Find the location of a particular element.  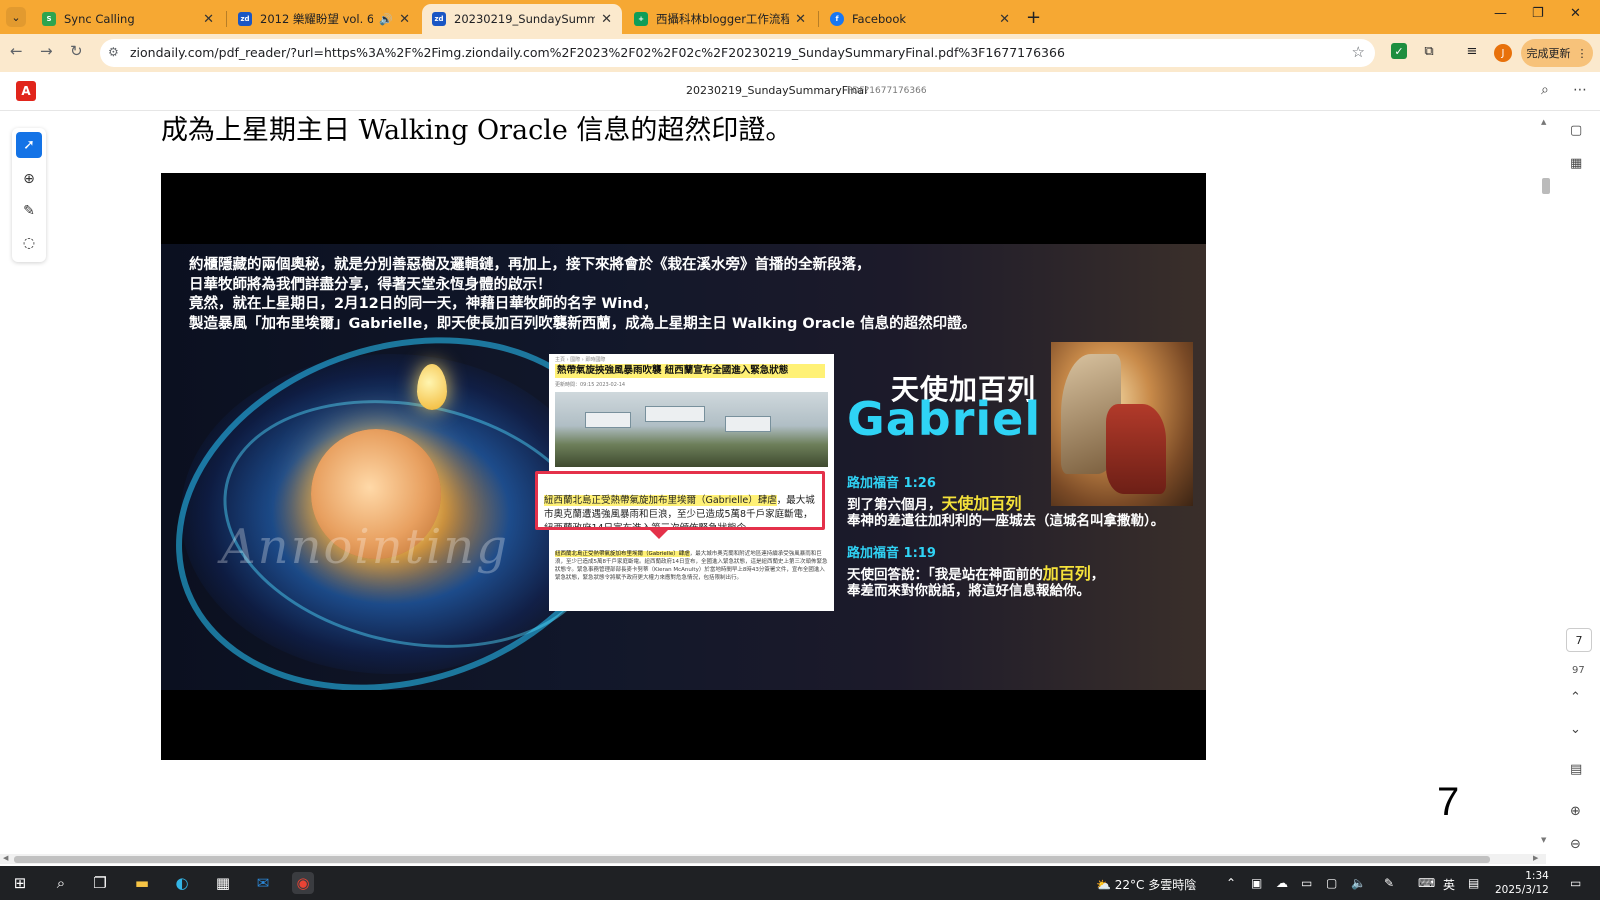

script-watermark: Annointing is located at coordinates (365, 547).